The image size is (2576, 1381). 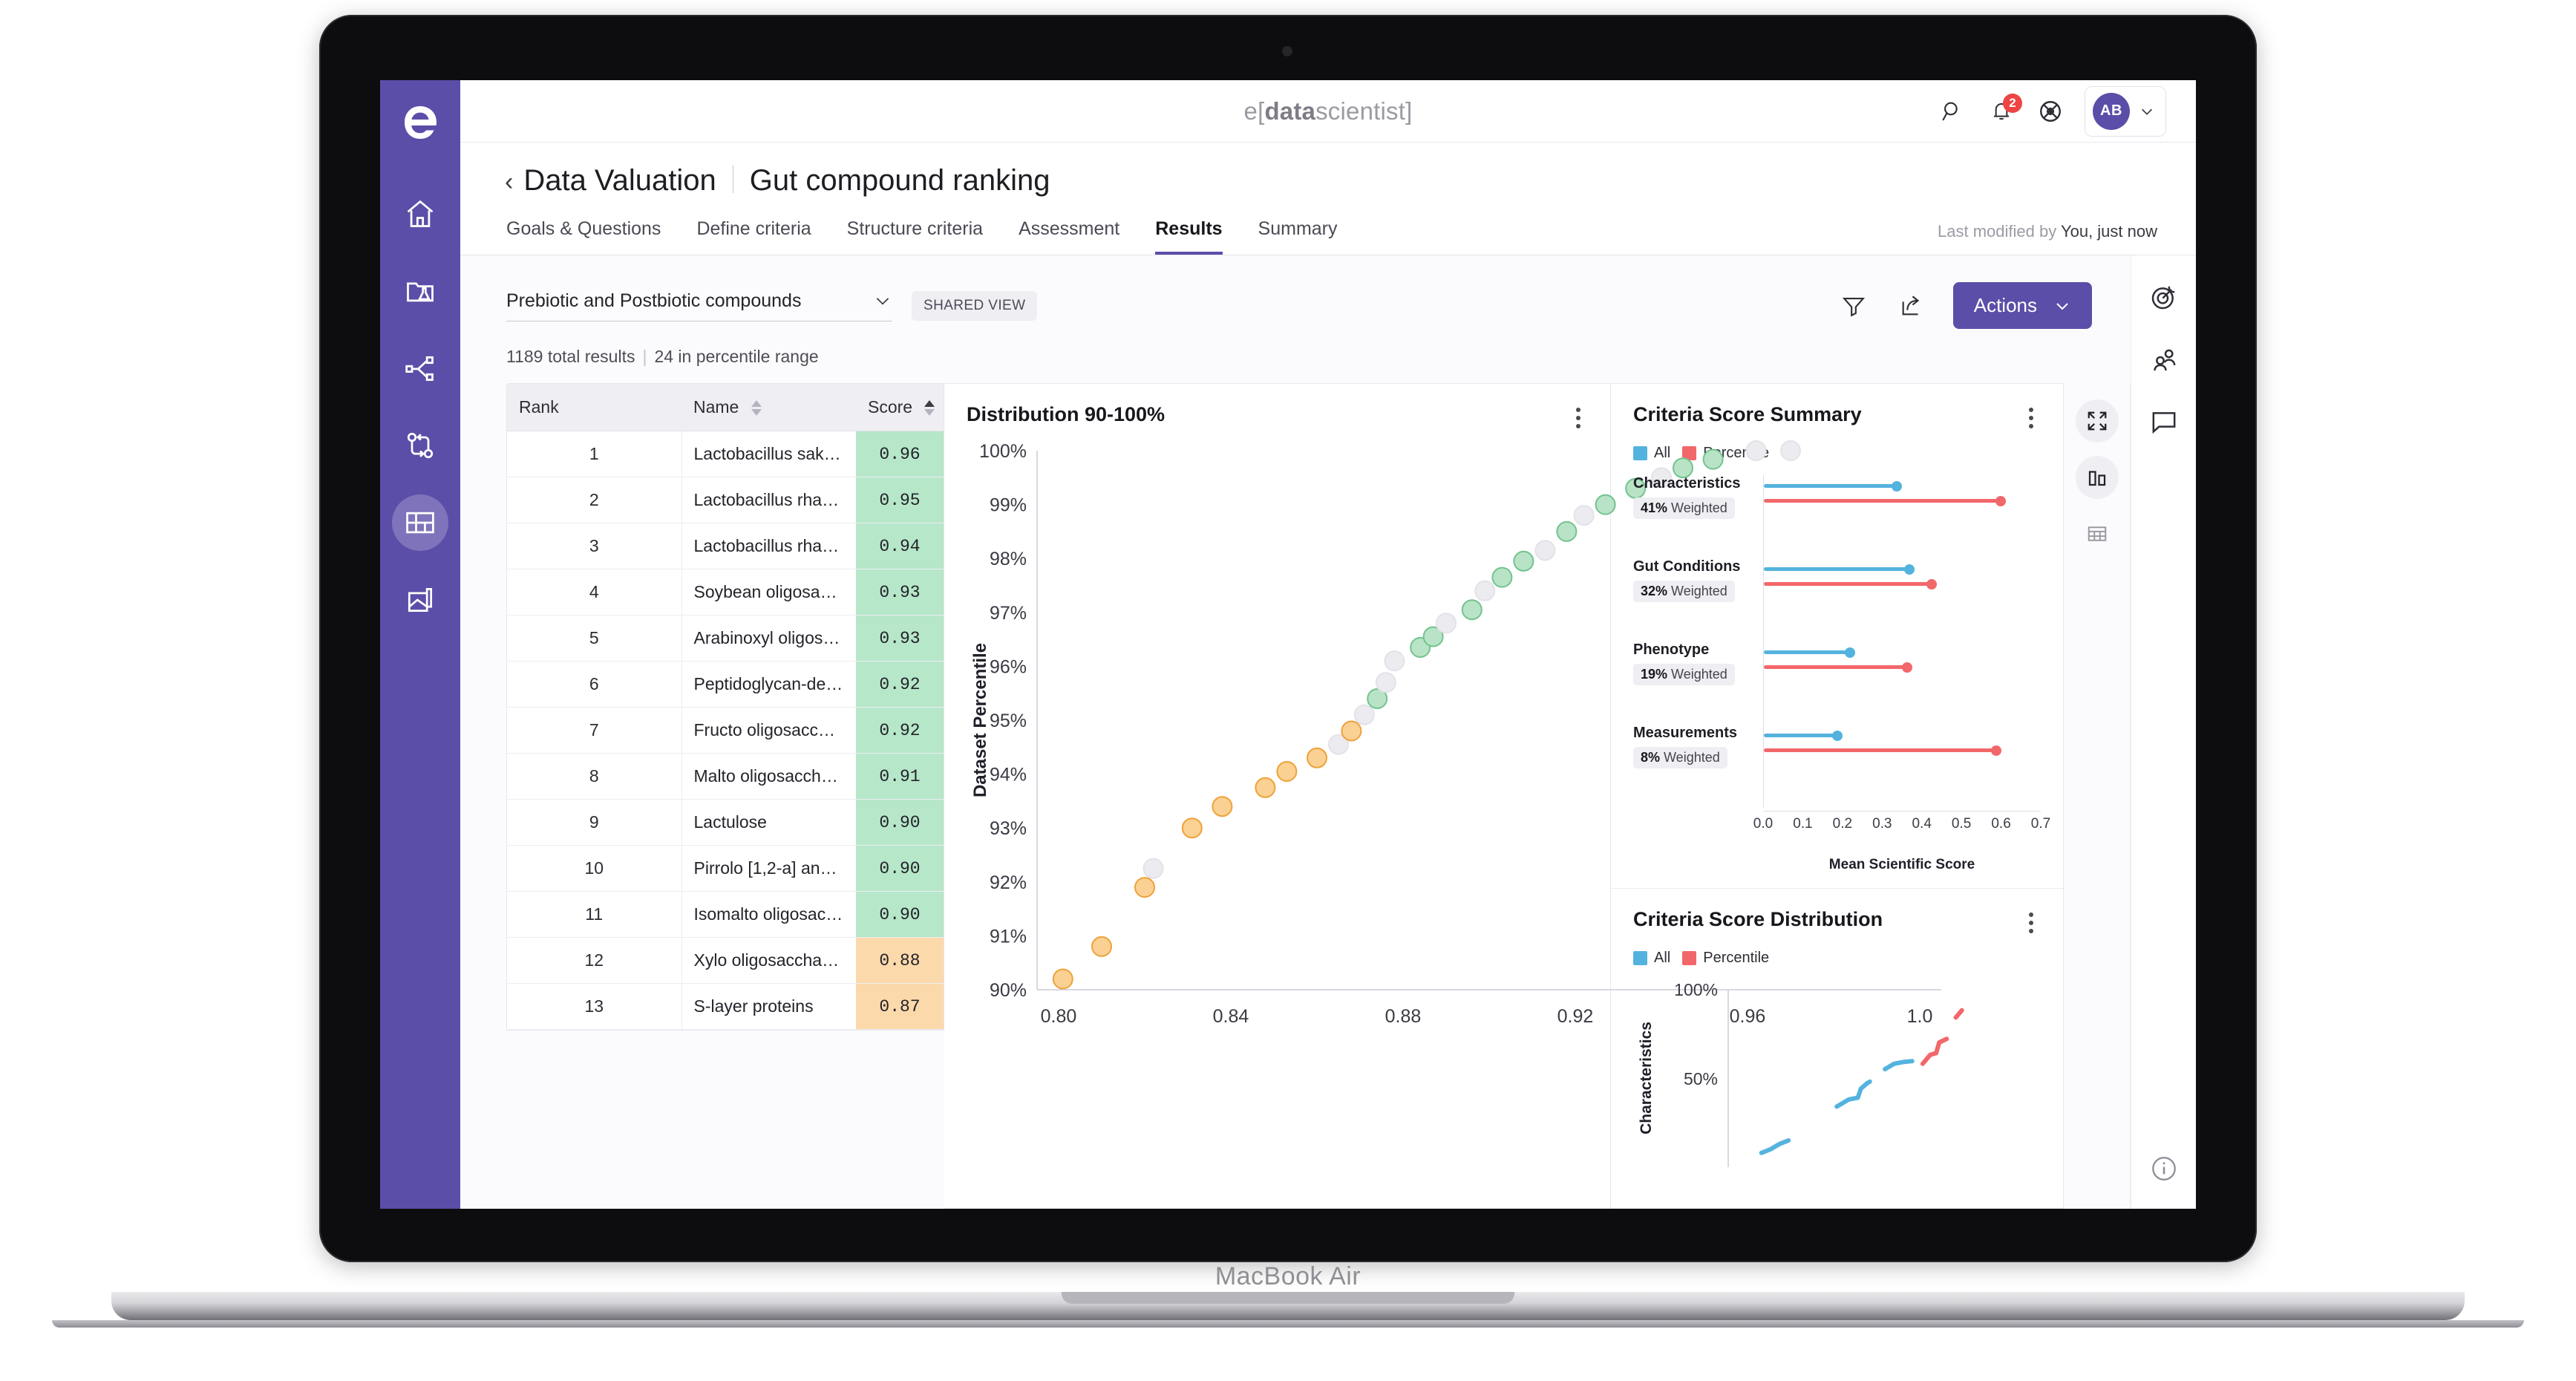 What do you see at coordinates (619, 180) in the screenshot?
I see `breadcrumb-parent: Data Valuation` at bounding box center [619, 180].